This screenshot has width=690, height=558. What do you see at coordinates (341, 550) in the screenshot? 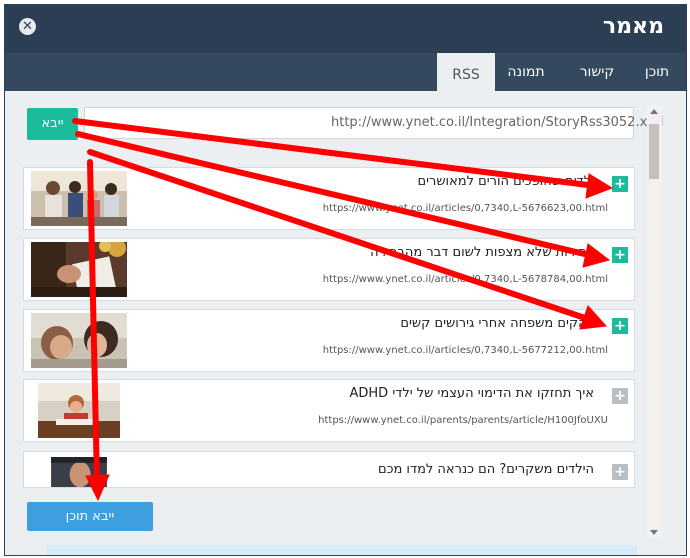
I see `dialog-footer-strip` at bounding box center [341, 550].